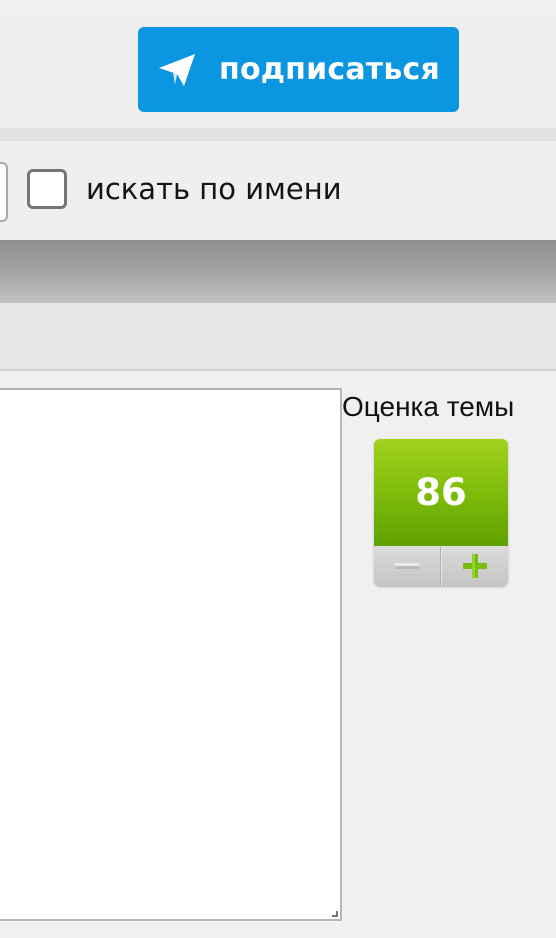 Image resolution: width=556 pixels, height=938 pixels. Describe the element at coordinates (441, 492) in the screenshot. I see `rating-score: 86` at that location.